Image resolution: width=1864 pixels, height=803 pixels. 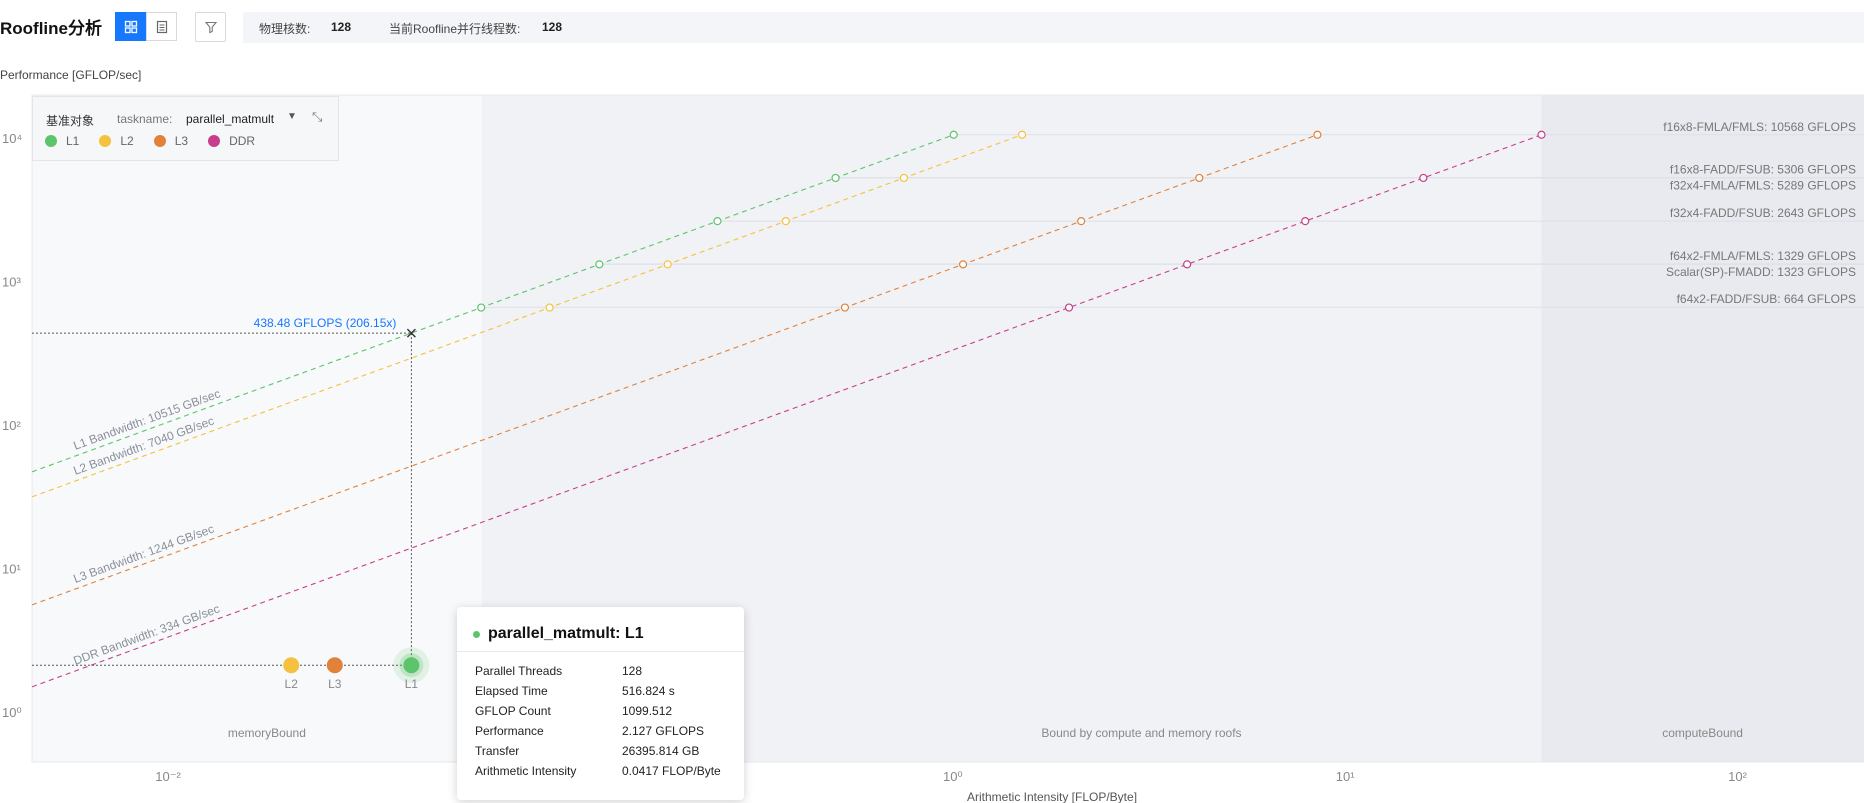 I want to click on tooltip-dot, so click(x=476, y=634).